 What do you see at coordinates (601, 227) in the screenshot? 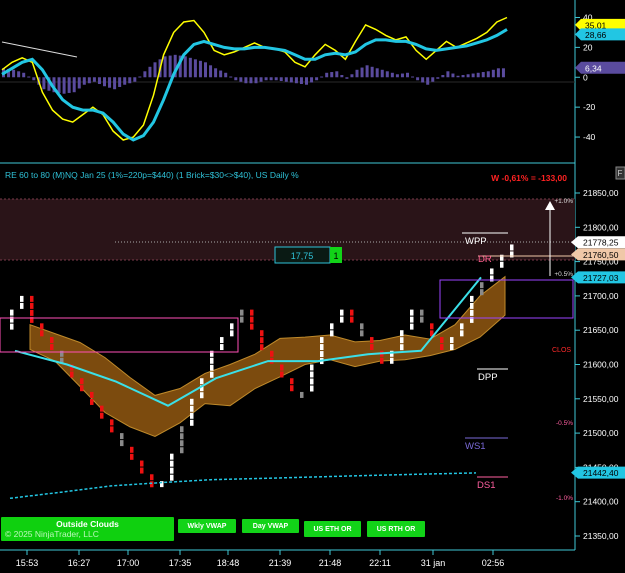
I see `price-tick-label: 21800,00` at bounding box center [601, 227].